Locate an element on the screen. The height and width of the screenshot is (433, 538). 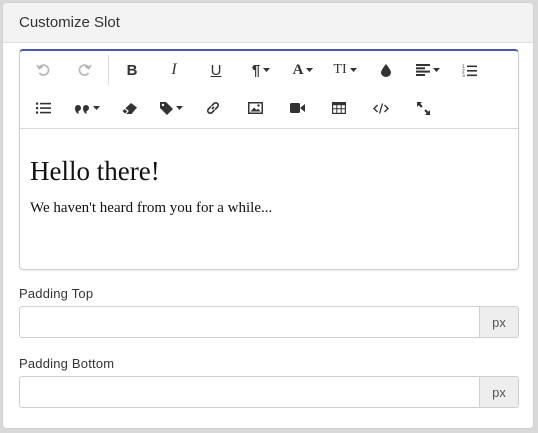
redo-icon is located at coordinates (85, 70).